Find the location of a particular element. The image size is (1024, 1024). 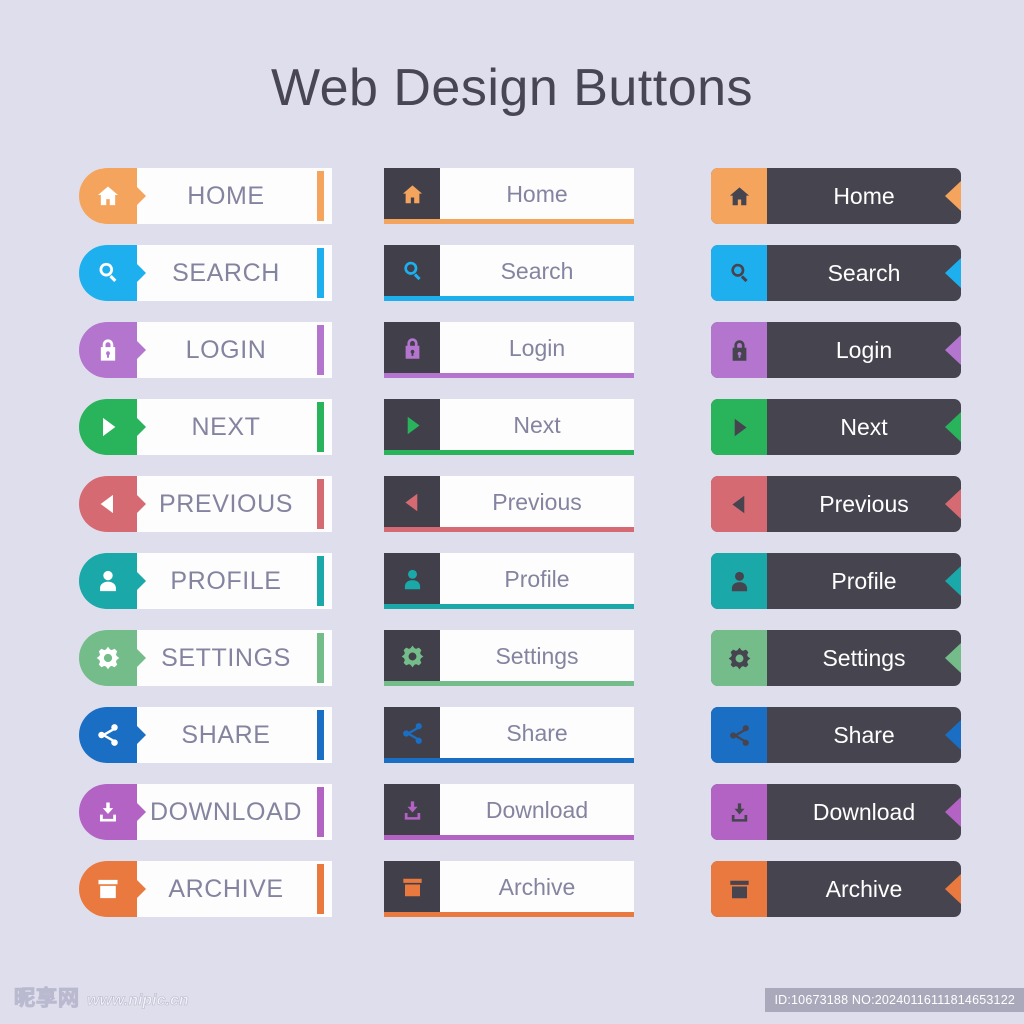

user-icon is located at coordinates (108, 581).